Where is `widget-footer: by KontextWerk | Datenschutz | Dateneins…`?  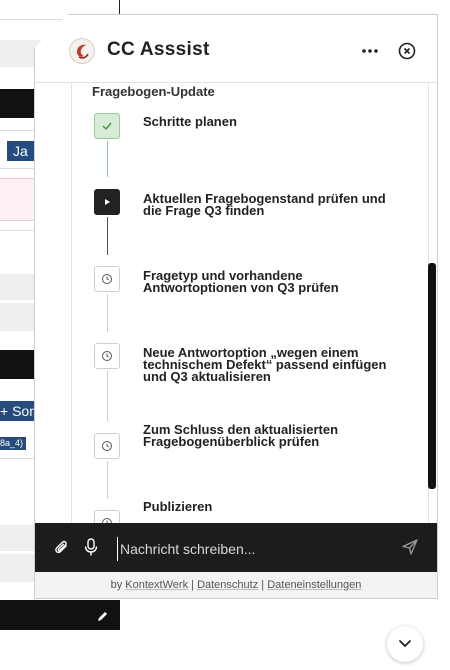 widget-footer: by KontextWerk | Datenschutz | Dateneins… is located at coordinates (236, 585).